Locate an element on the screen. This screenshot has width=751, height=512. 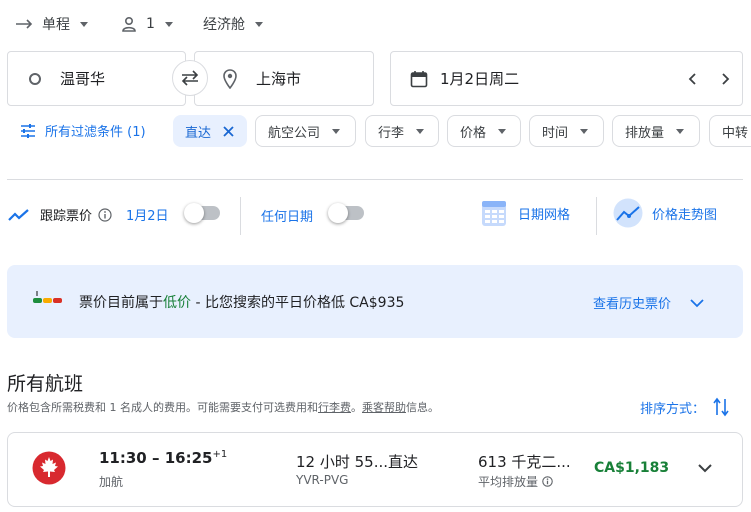
filter-chip-times: 时间 is located at coordinates (566, 131).